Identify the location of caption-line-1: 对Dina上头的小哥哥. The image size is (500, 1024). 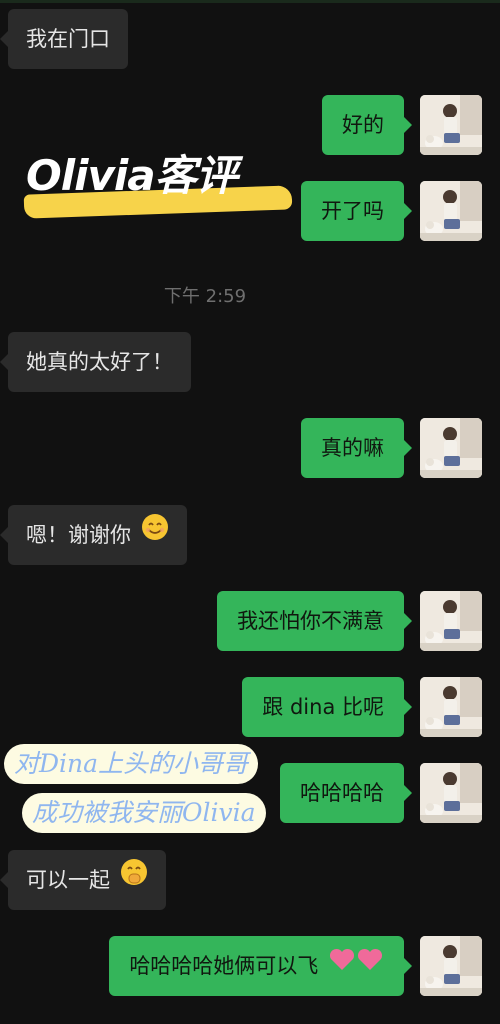
(131, 764).